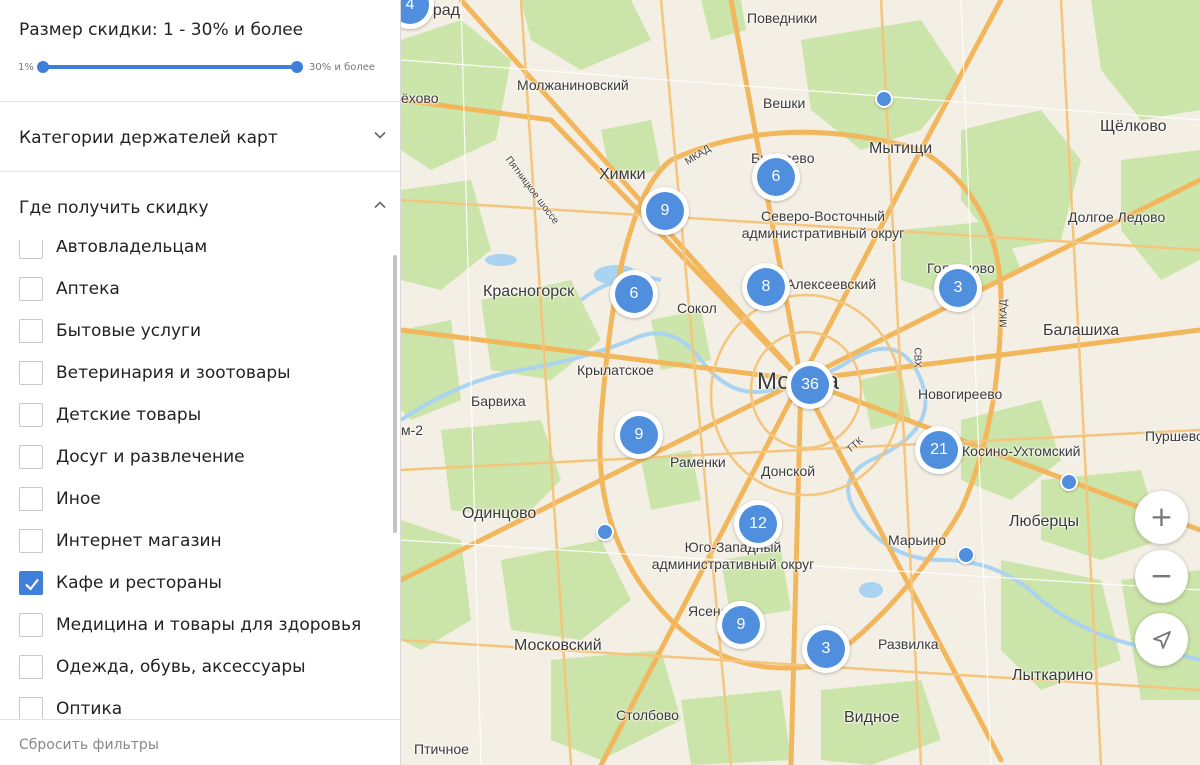  I want to click on filter-option-label: Медицина и товары для здоровья, so click(209, 625).